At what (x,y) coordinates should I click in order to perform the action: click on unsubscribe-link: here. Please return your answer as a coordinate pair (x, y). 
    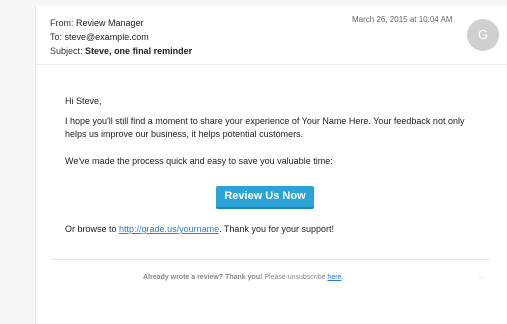
    Looking at the image, I should click on (334, 277).